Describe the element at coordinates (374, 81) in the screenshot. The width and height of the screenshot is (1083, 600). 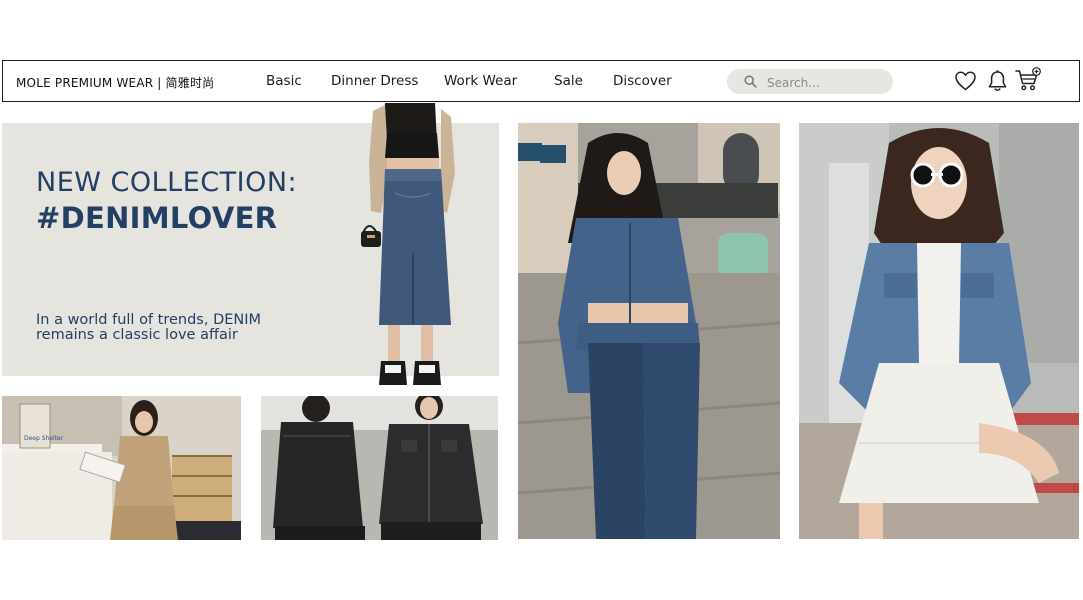
I see `nav-dinner-dress: Dinner Dress` at that location.